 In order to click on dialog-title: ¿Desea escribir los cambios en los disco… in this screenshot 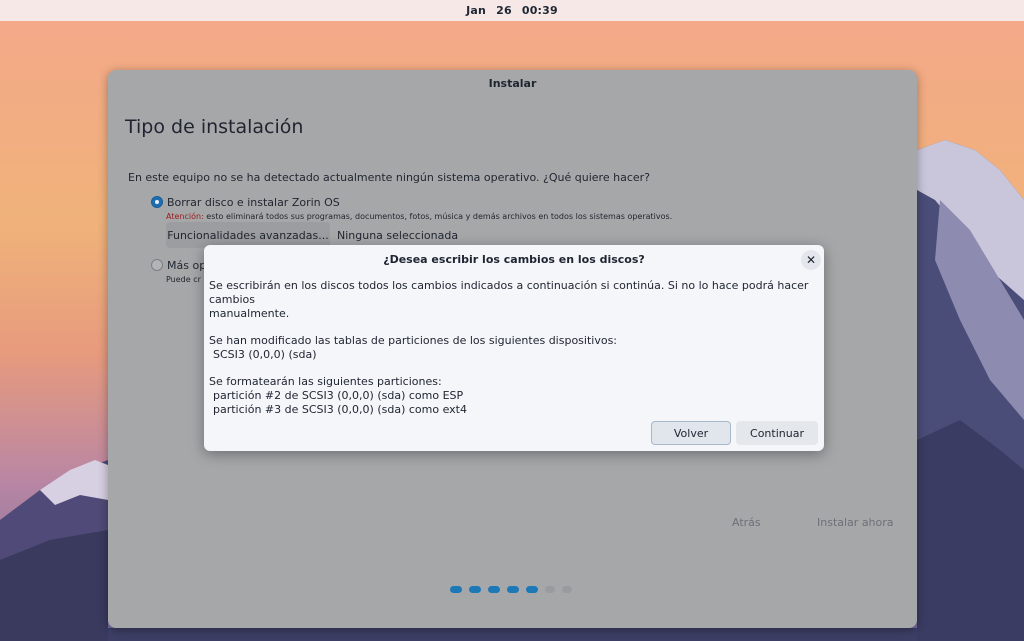, I will do `click(514, 259)`.